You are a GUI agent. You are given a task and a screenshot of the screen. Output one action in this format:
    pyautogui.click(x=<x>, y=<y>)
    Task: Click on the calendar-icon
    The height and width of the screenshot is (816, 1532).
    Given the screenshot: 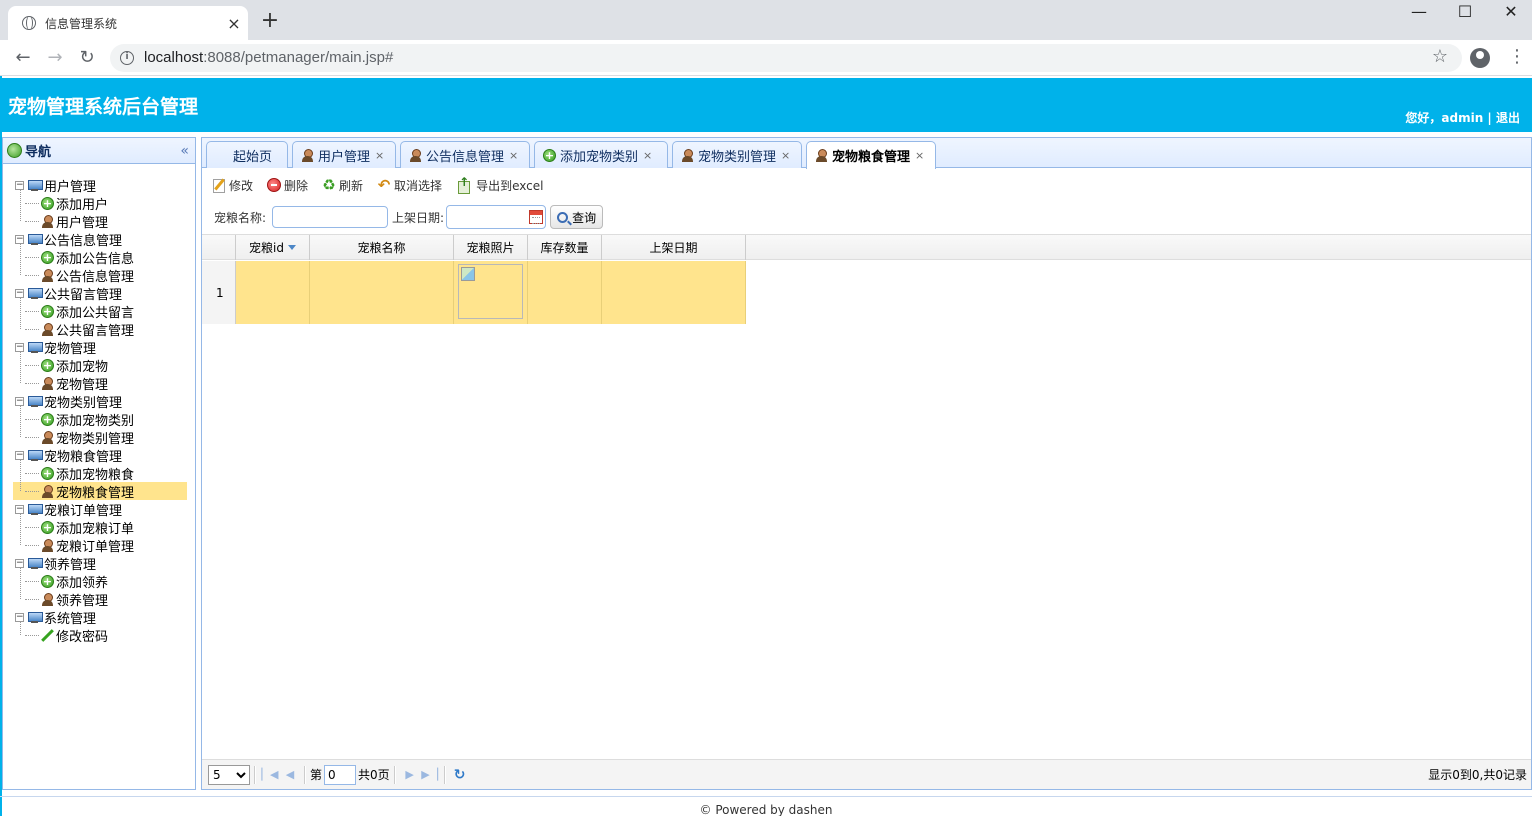 What is the action you would take?
    pyautogui.click(x=536, y=217)
    